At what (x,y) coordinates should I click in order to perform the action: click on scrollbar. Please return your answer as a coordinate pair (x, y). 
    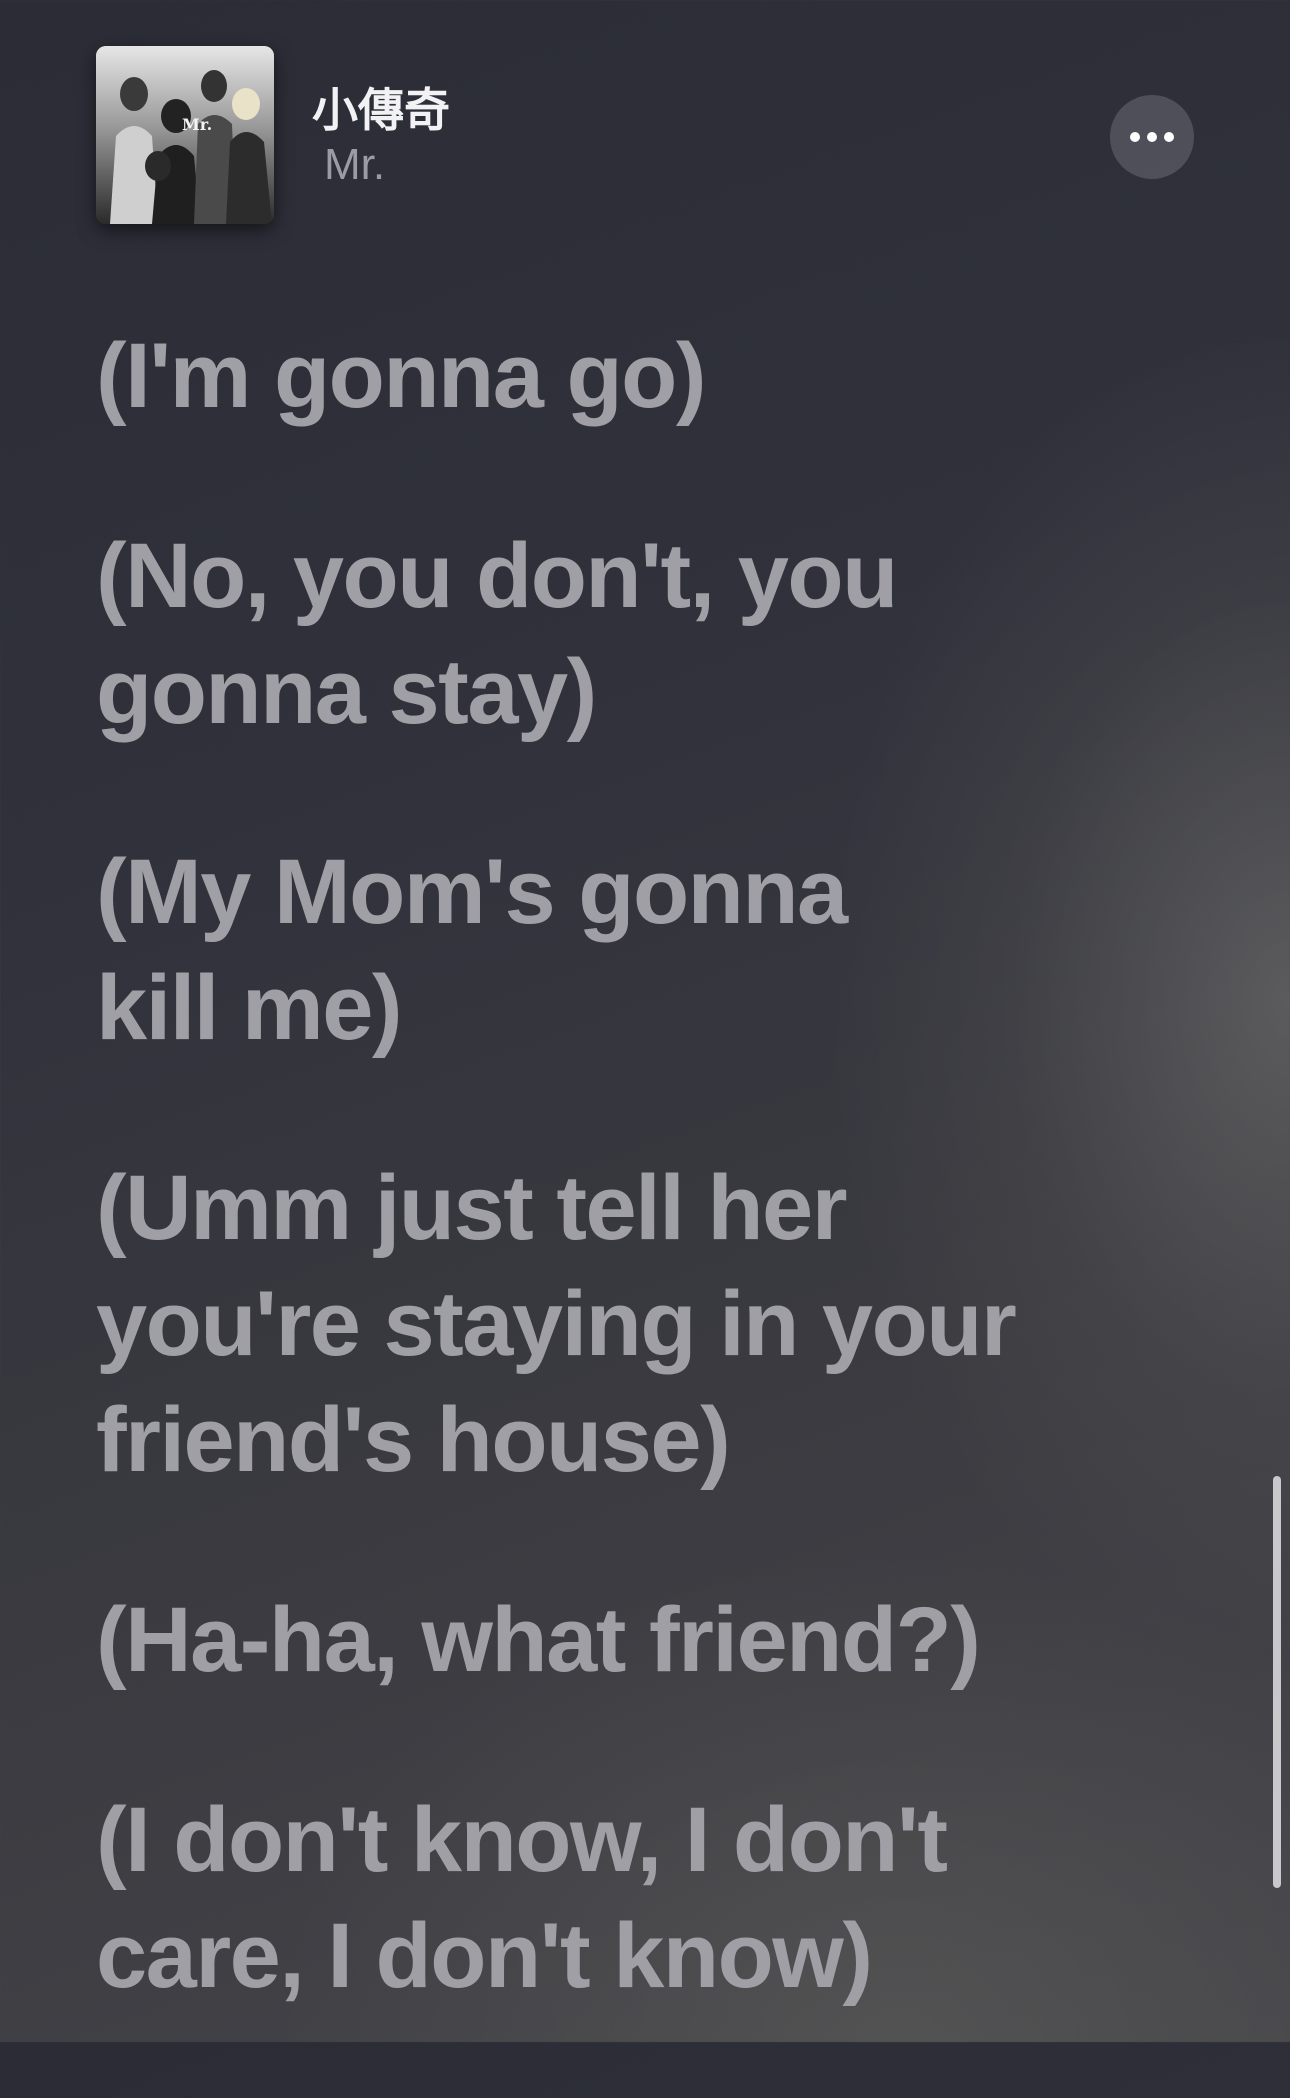
    Looking at the image, I should click on (1277, 1682).